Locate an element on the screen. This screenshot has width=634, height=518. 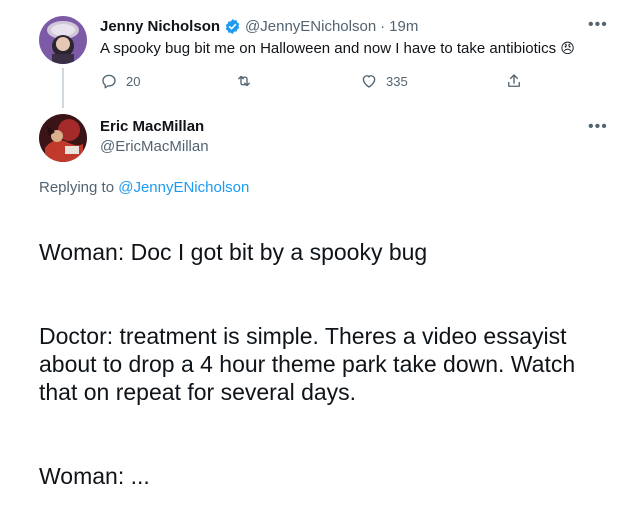
replying-to-line: Replying to @JennyENicholson is located at coordinates (144, 187).